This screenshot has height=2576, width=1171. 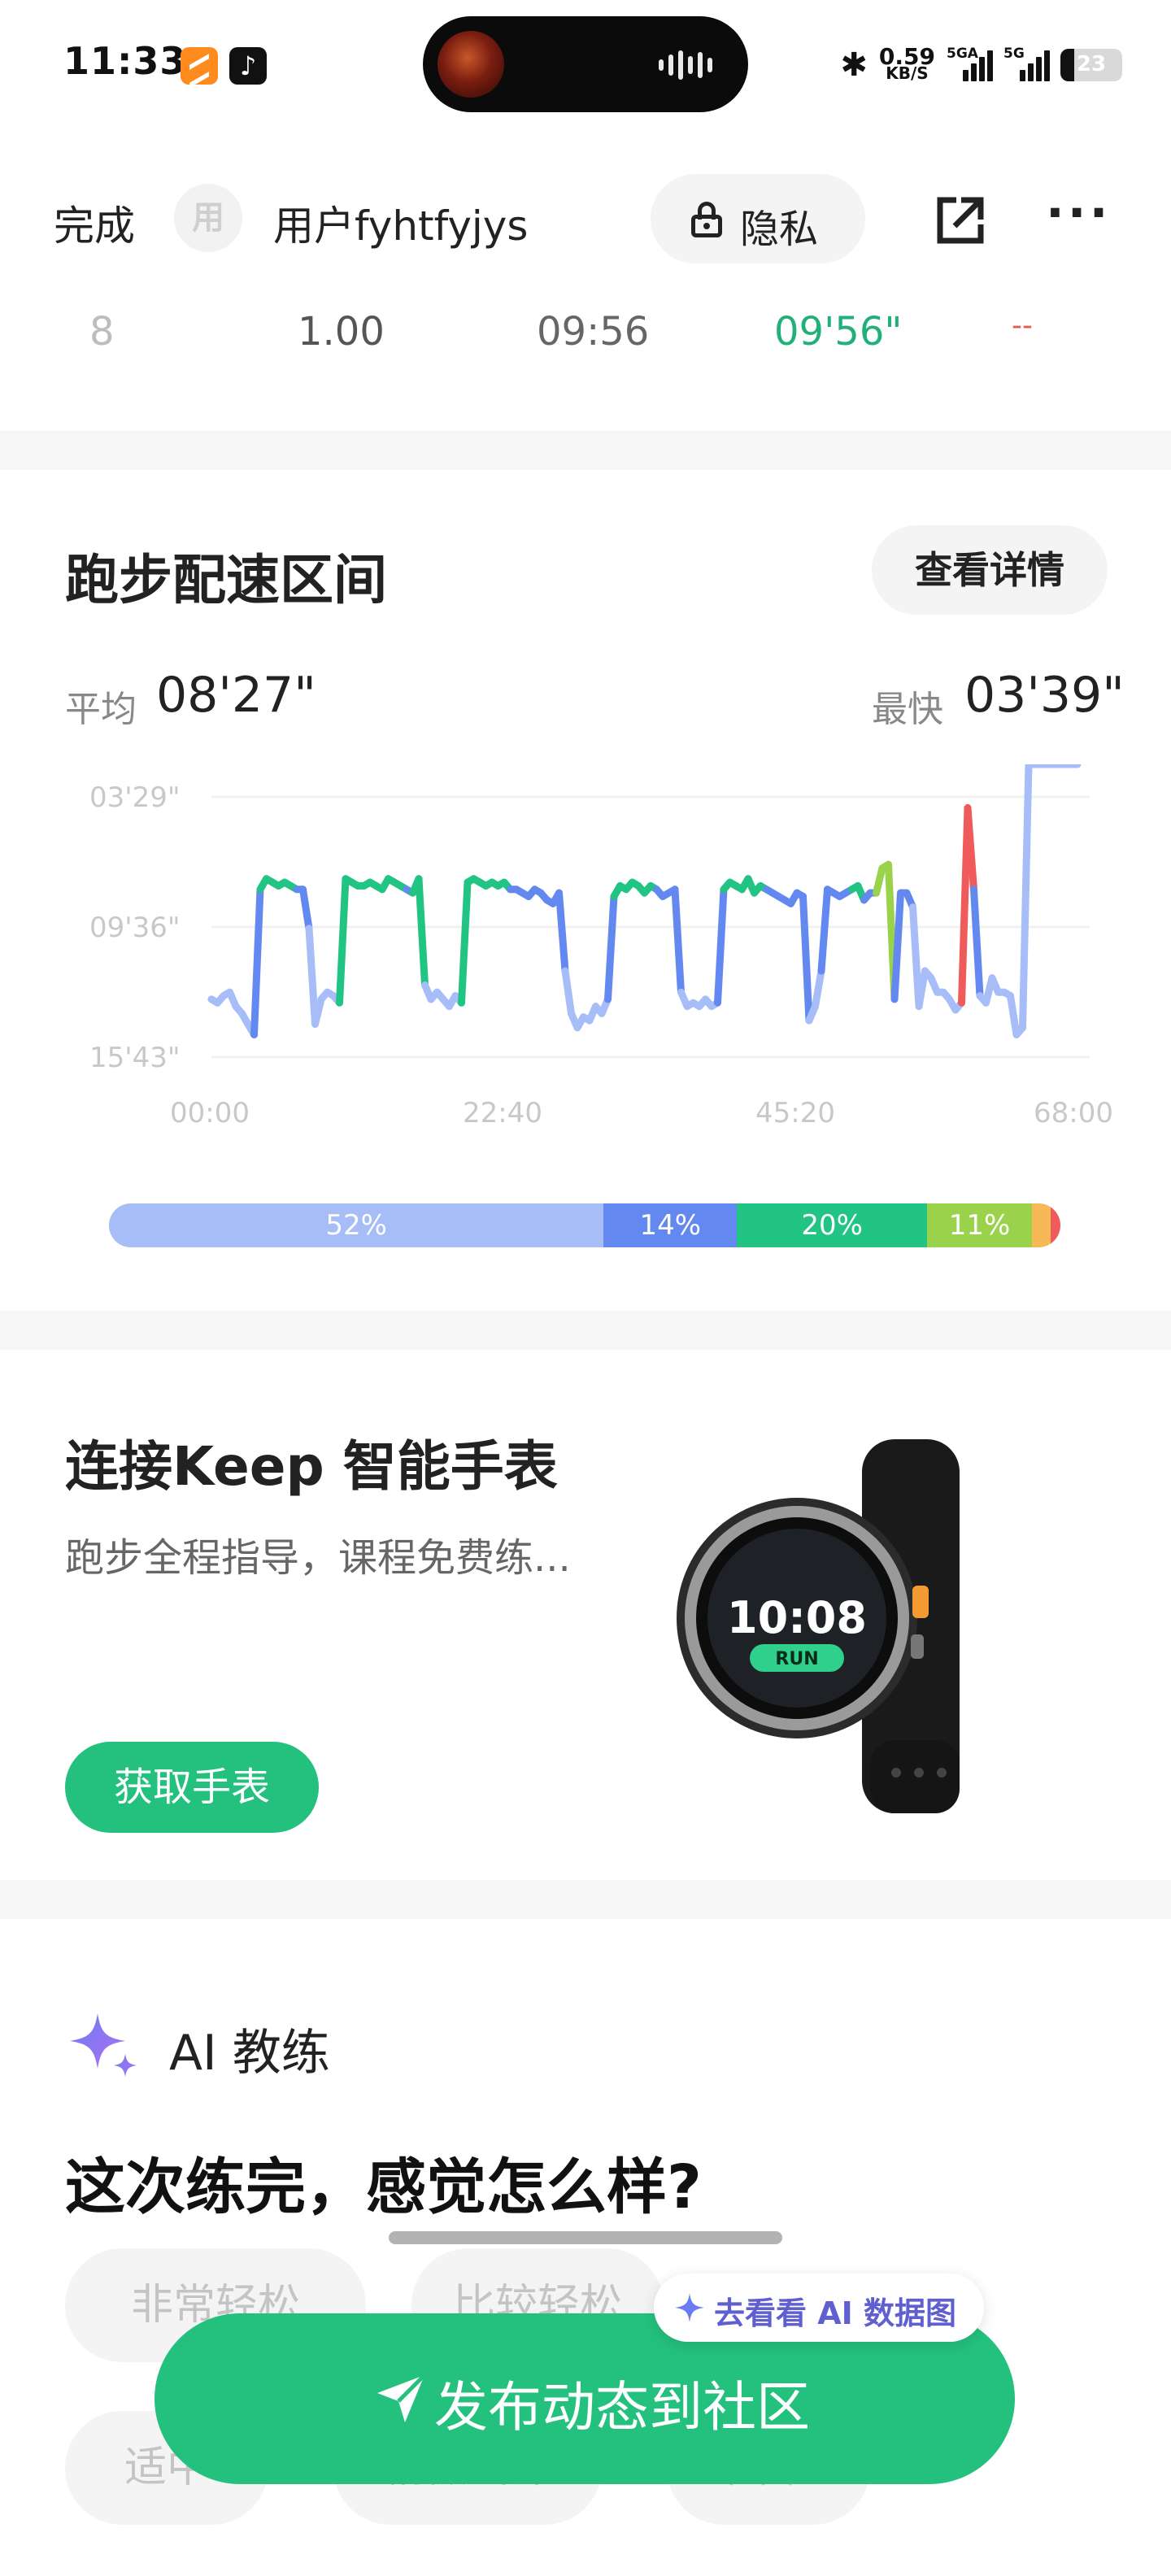 I want to click on x-tick-label: 68:00, so click(x=1073, y=1113).